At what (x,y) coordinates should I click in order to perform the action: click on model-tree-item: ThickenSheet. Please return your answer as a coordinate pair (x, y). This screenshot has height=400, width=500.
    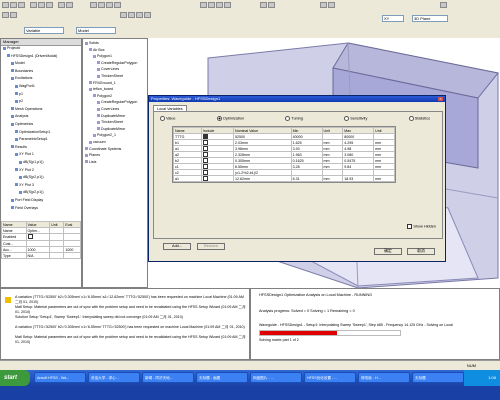
    Looking at the image, I should click on (110, 122).